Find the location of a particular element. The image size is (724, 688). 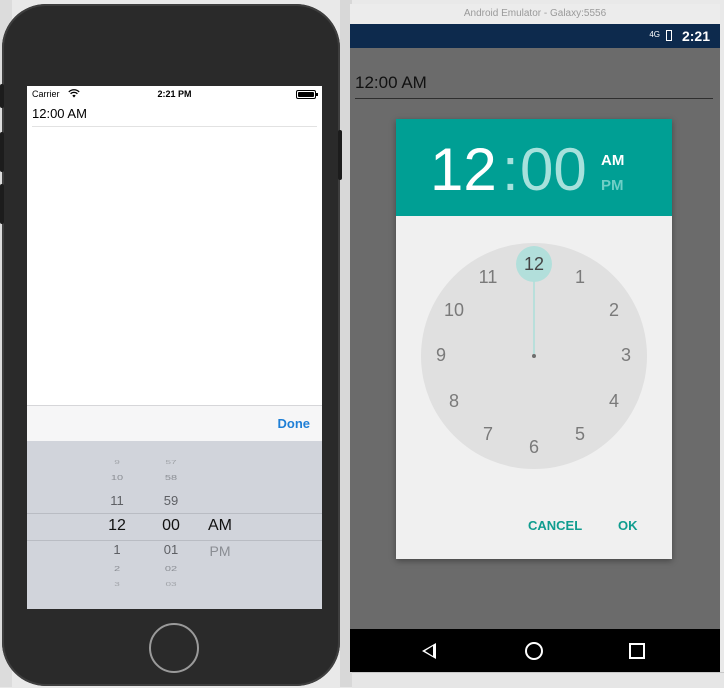

power-button is located at coordinates (340, 155).